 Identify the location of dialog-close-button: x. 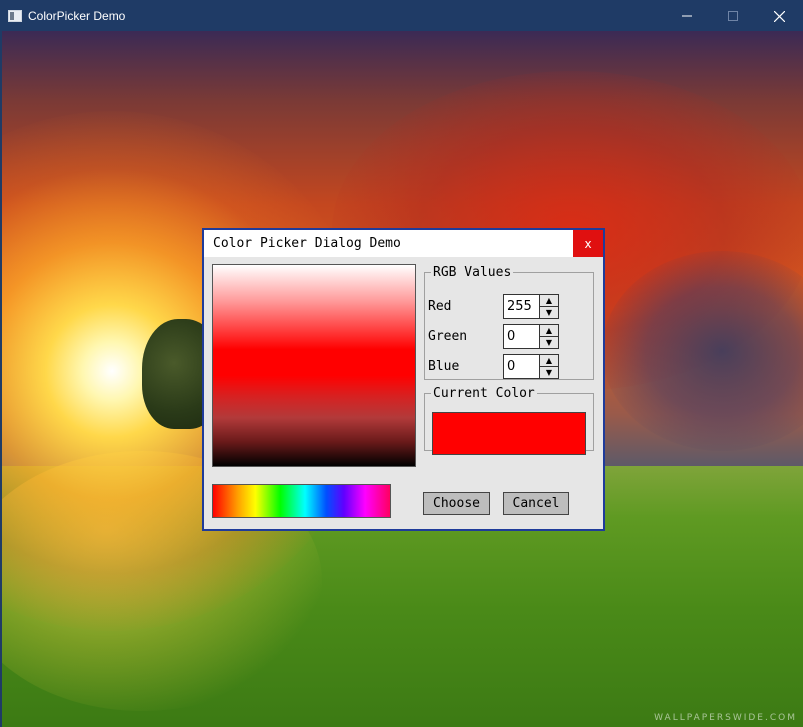
(588, 243).